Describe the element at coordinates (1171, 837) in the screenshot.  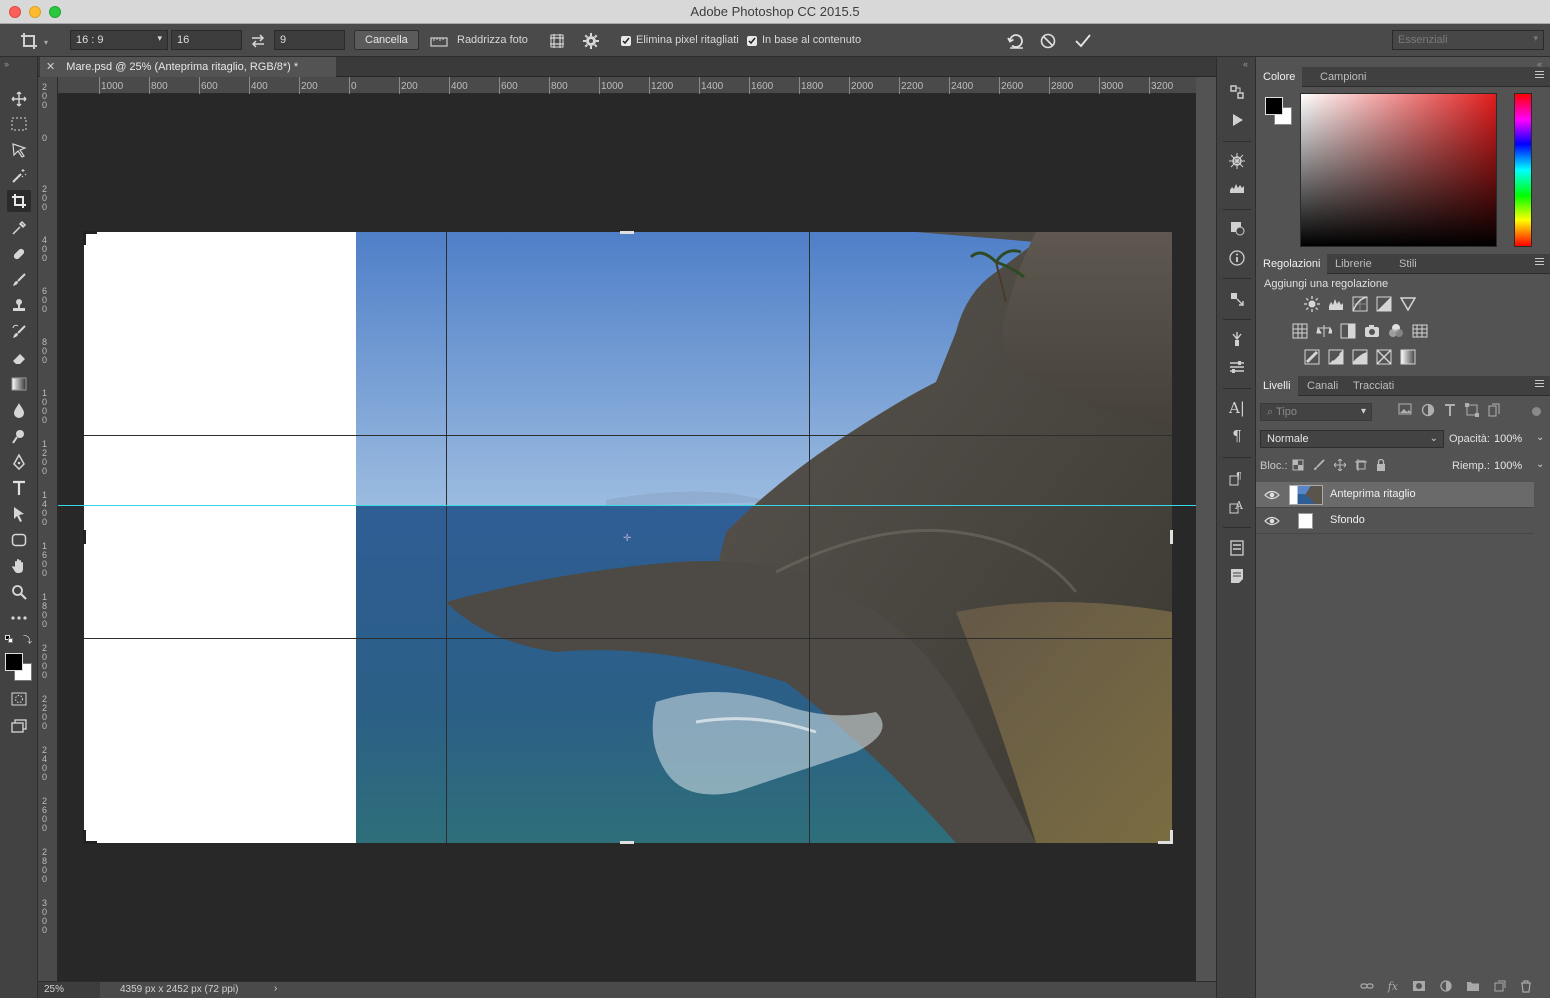
I see `crop-handle-bottom-right` at that location.